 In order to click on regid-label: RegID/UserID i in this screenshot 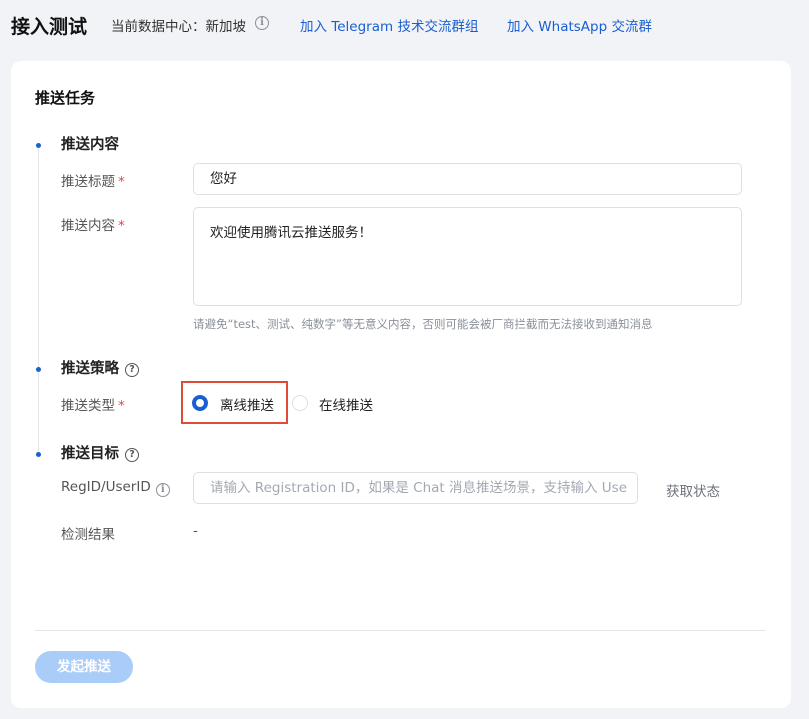, I will do `click(115, 488)`.